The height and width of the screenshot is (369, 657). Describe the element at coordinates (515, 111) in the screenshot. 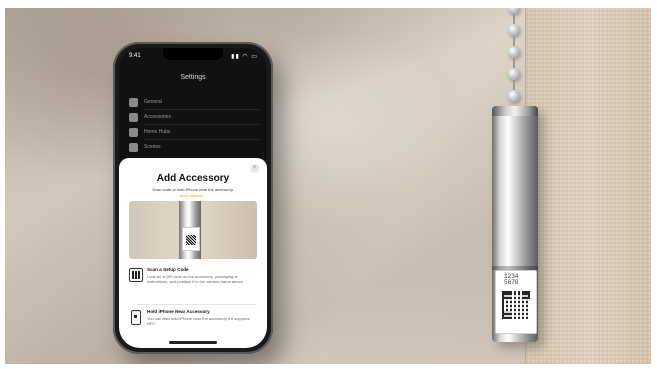

I see `cylinder-cap` at that location.